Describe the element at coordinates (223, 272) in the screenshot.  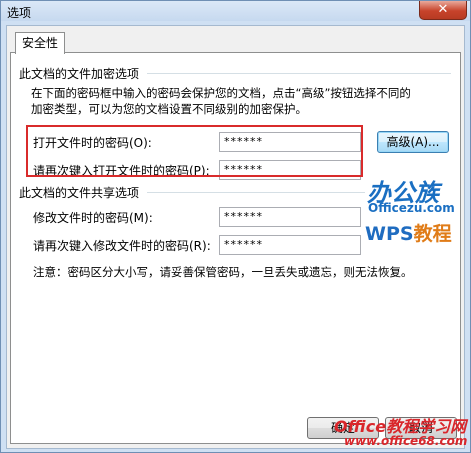
I see `password-note: 注意：密码区分大小写，请妥善保管密码，一旦丢失或遗忘，则无法恢复。` at that location.